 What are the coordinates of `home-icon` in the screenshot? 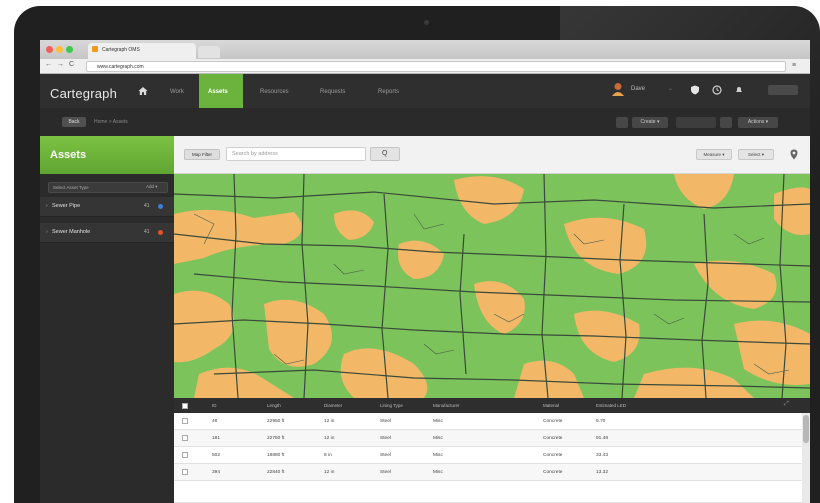 It's located at (143, 91).